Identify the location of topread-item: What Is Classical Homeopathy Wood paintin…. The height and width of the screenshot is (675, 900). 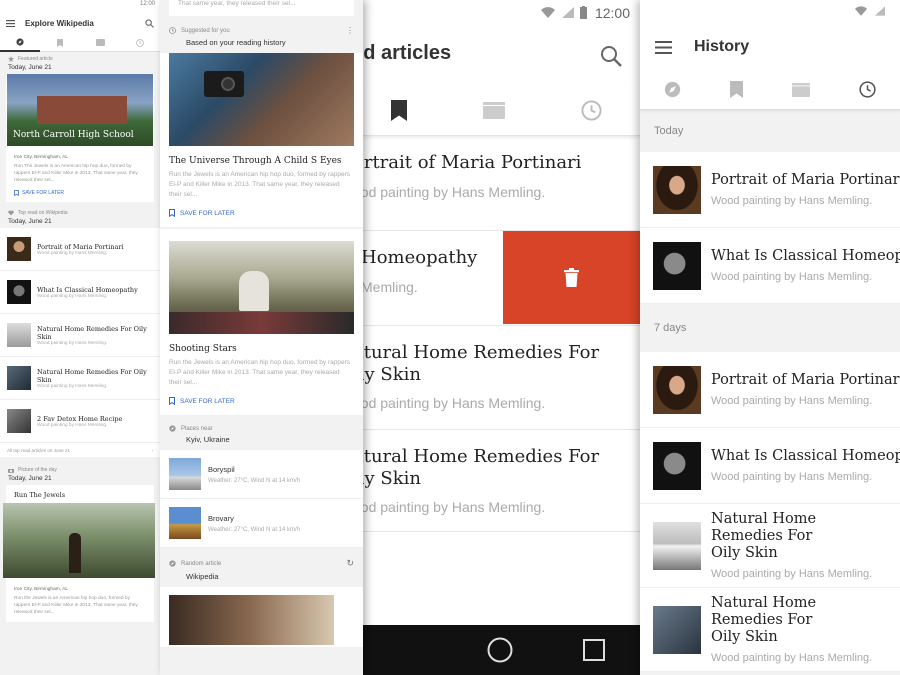
(80, 292).